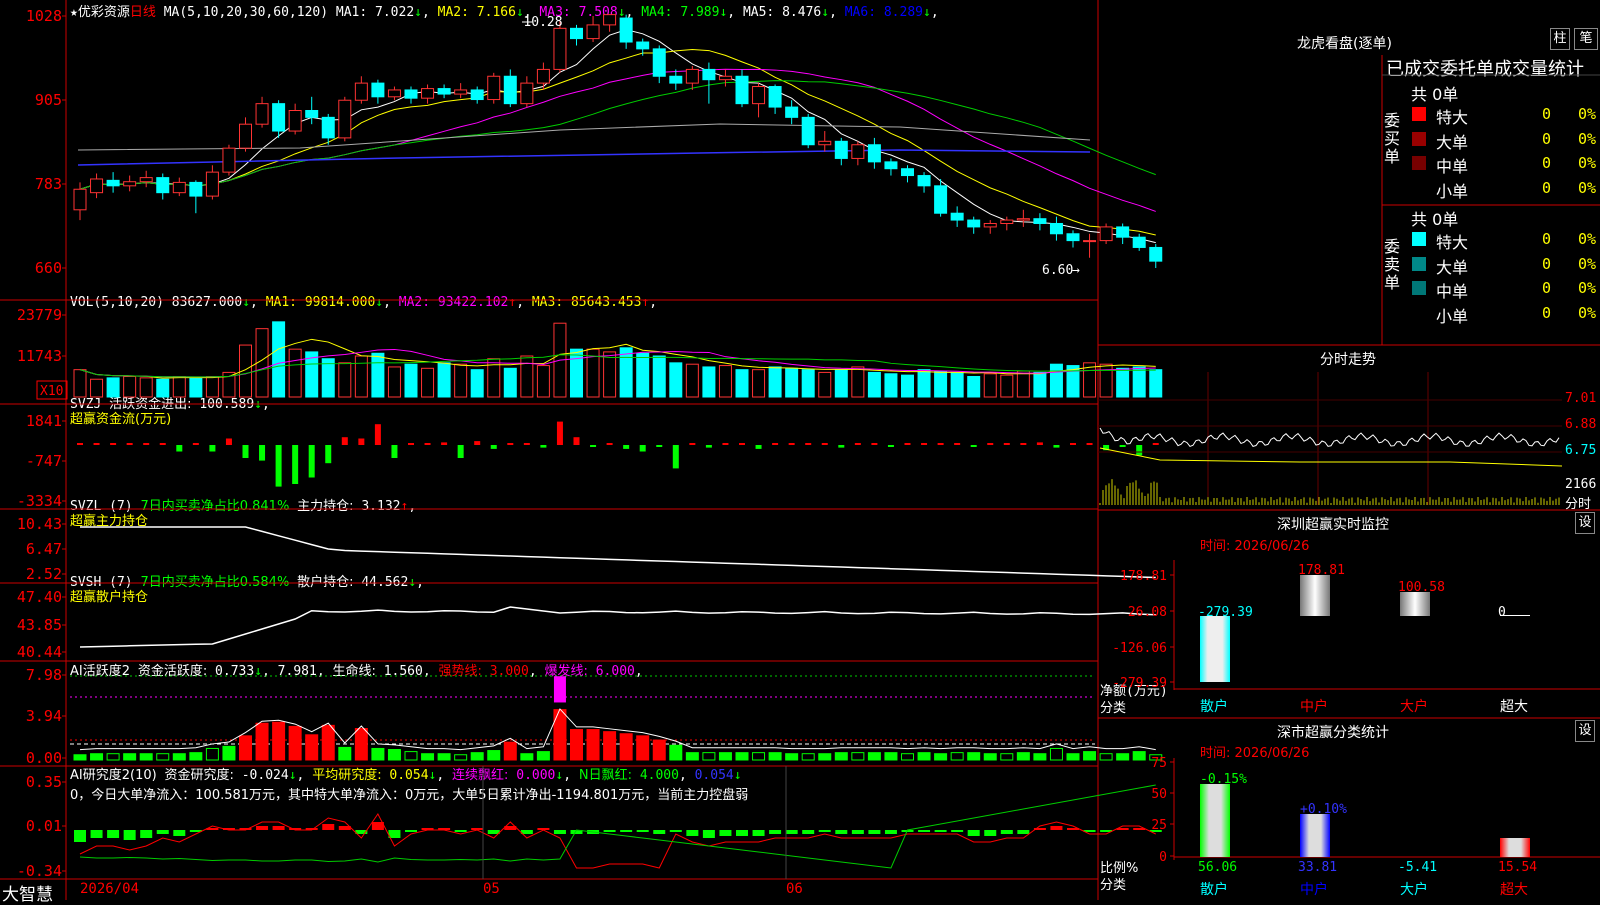  I want to click on ratio-category: 散户, so click(1214, 889).